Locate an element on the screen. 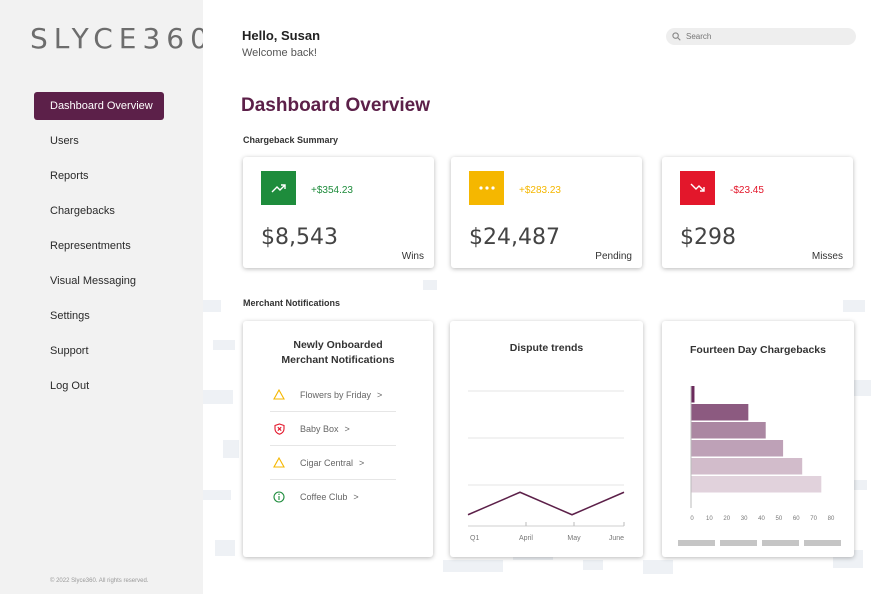  notification-label: Coffee Club is located at coordinates (324, 497).